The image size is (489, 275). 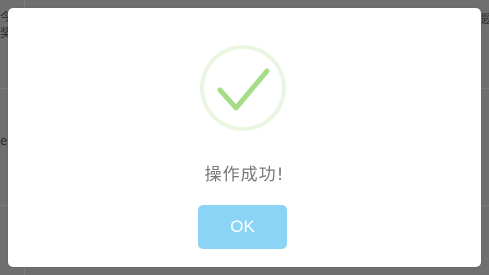 What do you see at coordinates (242, 227) in the screenshot?
I see `ok-button: OK` at bounding box center [242, 227].